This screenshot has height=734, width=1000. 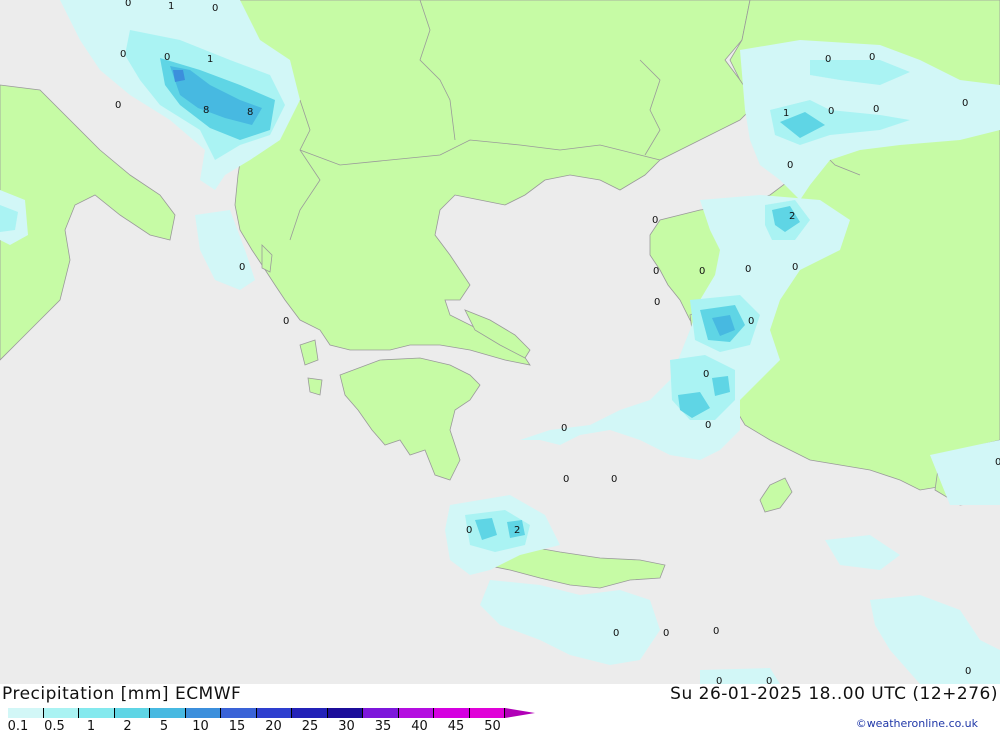 I want to click on legend-tick-label: 50, so click(x=492, y=726).